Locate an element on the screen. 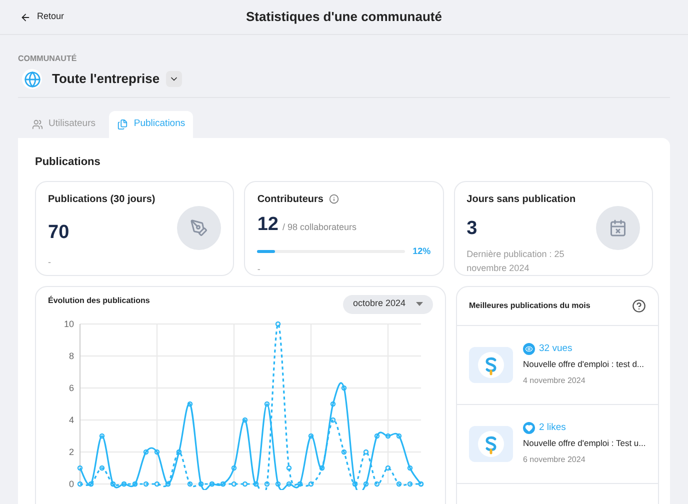 This screenshot has width=688, height=504. community-name: Toute l'entreprise is located at coordinates (106, 79).